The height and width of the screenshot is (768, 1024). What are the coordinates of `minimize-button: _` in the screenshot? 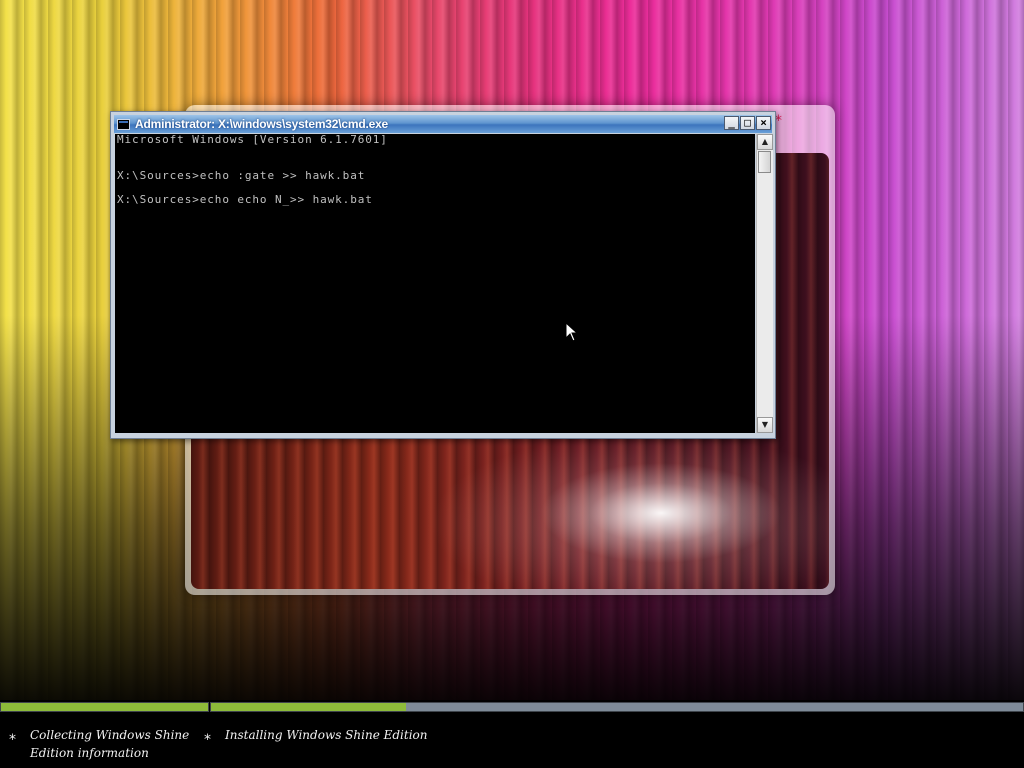 It's located at (731, 123).